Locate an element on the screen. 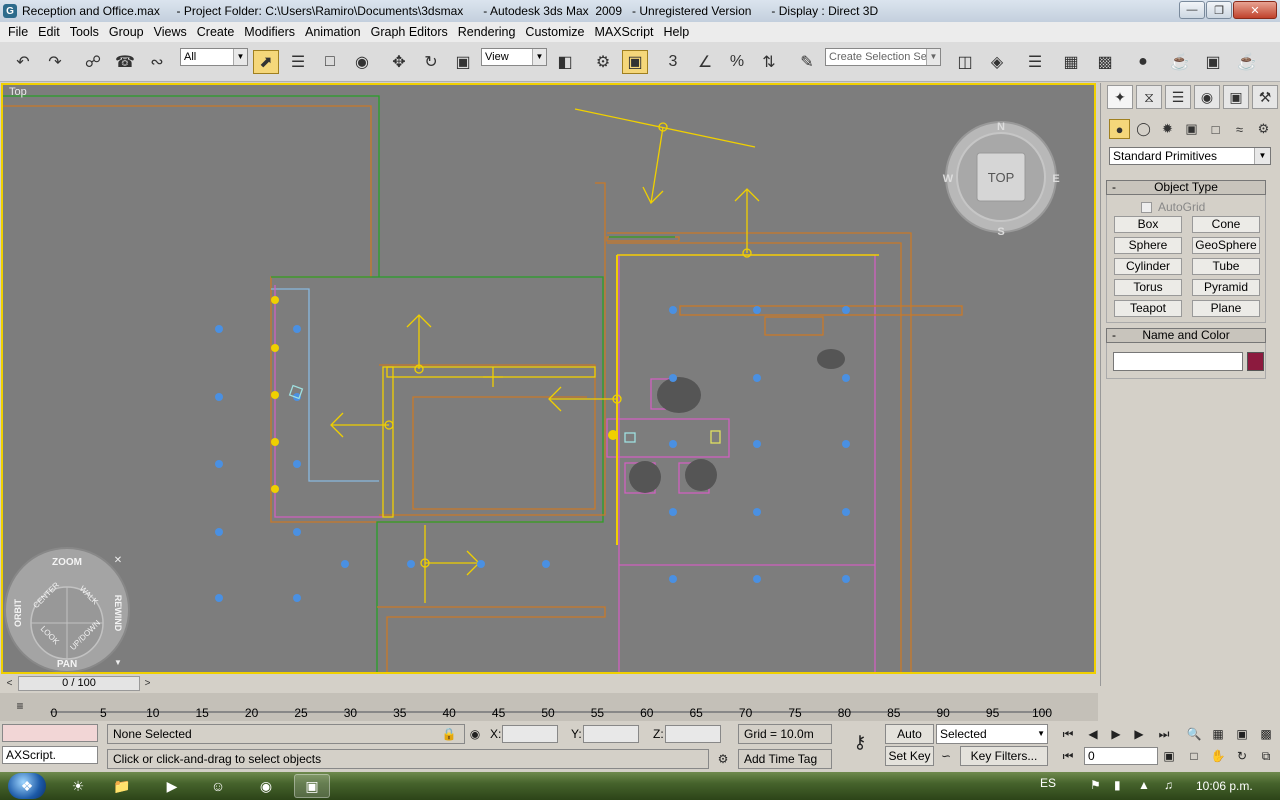 The height and width of the screenshot is (800, 1280). snaps-toggle-icon: 3 is located at coordinates (673, 62).